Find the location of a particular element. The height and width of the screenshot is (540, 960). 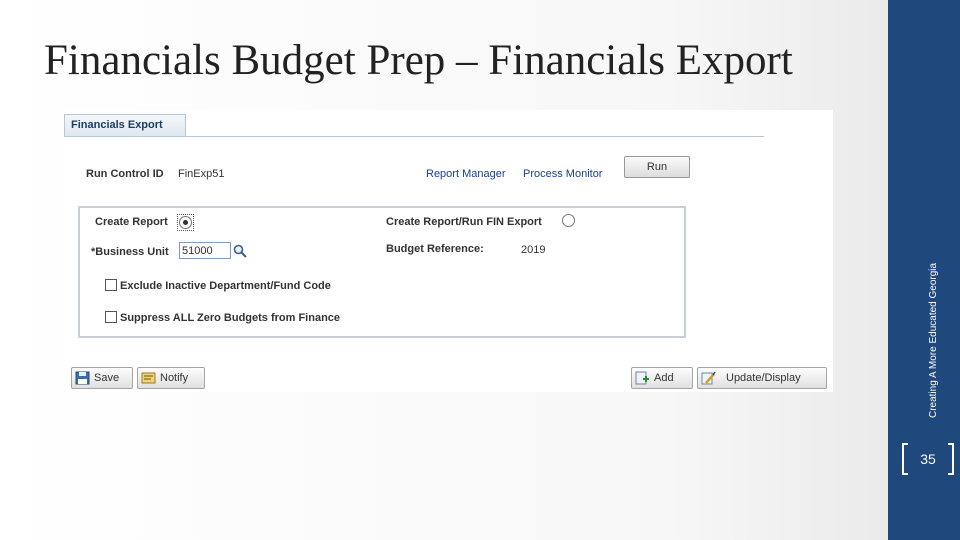

run-control-label: Run Control ID is located at coordinates (125, 174).